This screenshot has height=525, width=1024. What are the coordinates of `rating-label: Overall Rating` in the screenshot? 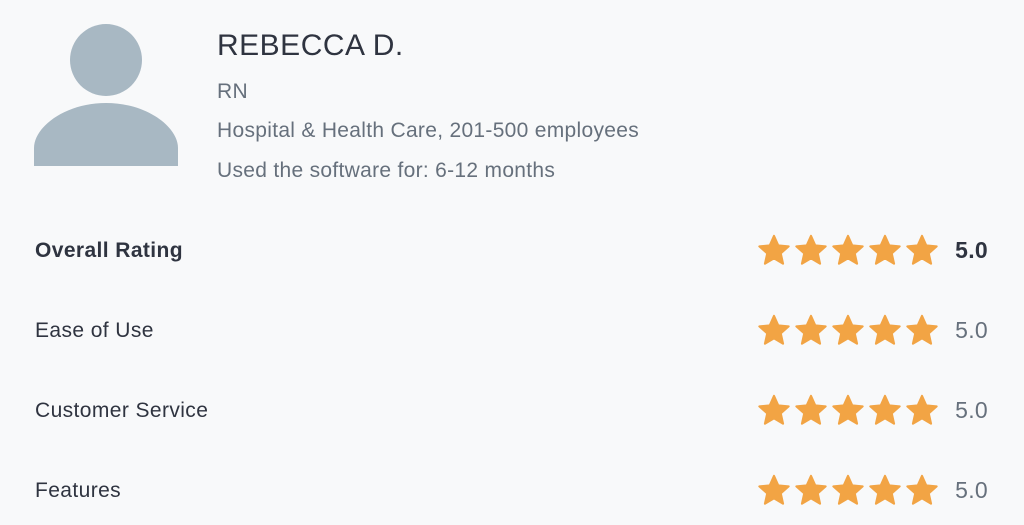 It's located at (109, 250).